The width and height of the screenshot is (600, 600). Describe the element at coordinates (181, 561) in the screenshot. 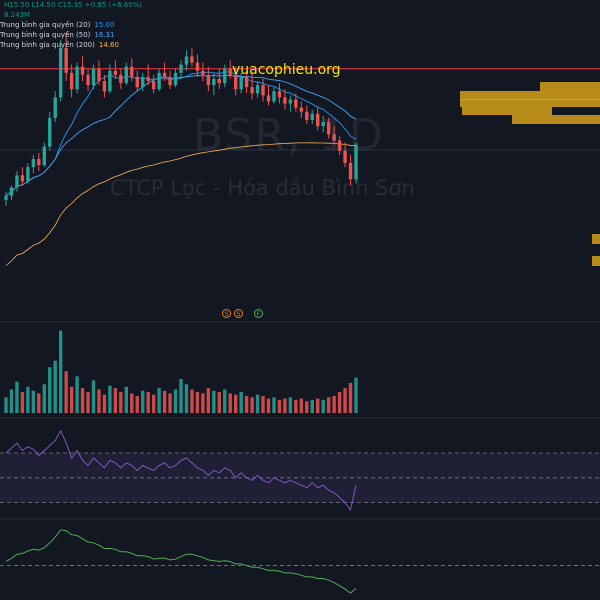

I see `macd-line` at that location.